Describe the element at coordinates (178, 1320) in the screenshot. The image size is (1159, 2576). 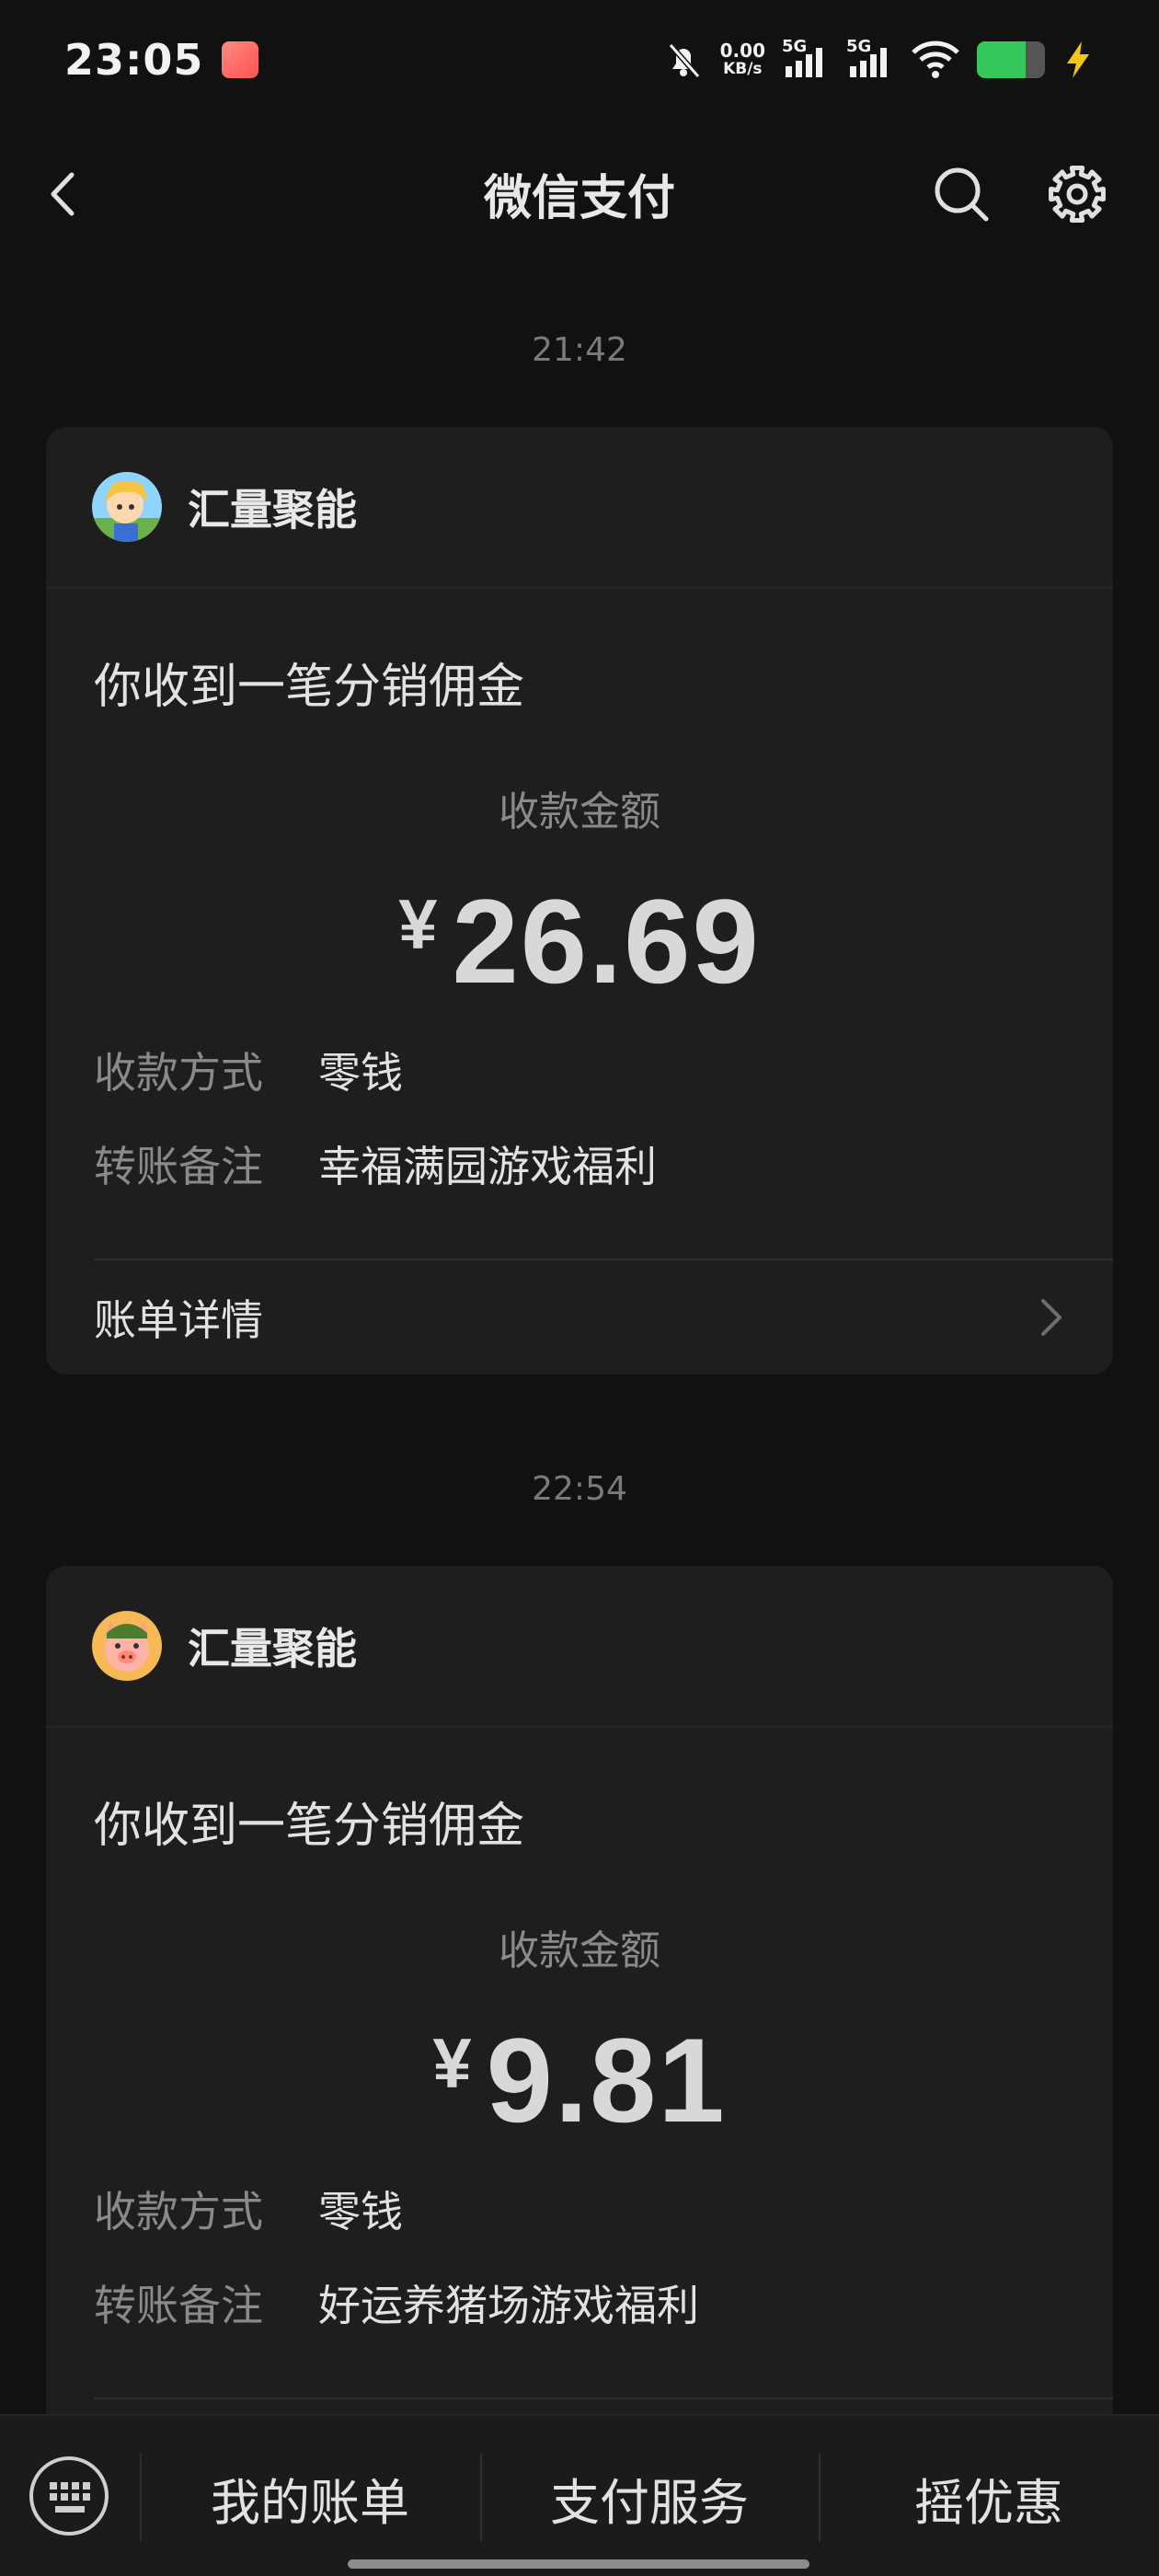
I see `bill-detail-label: 账单详情` at that location.